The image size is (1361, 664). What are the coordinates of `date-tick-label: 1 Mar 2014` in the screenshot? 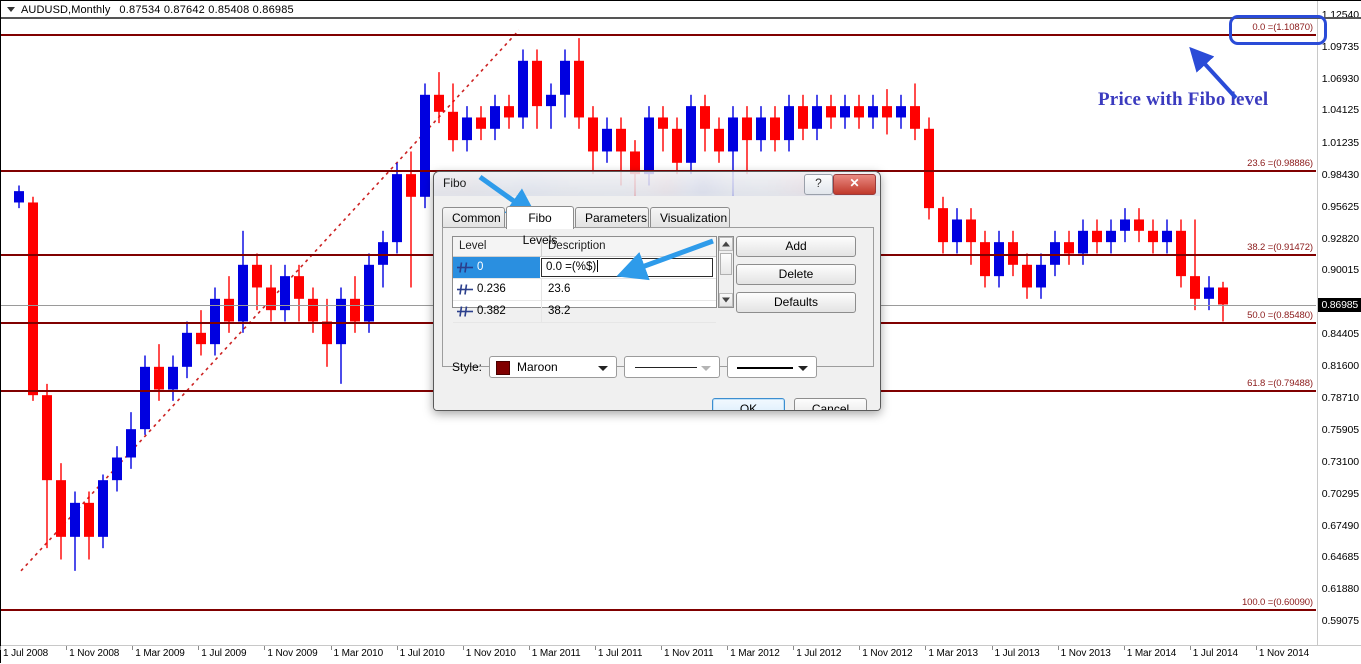 It's located at (1151, 653).